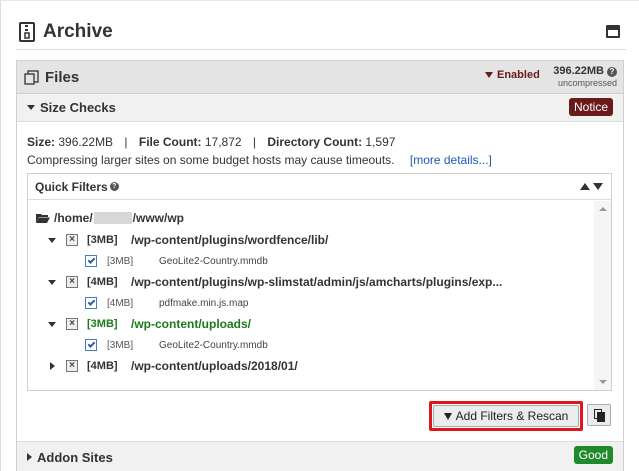  I want to click on files-size: 396.22MB? uncompressed, so click(585, 77).